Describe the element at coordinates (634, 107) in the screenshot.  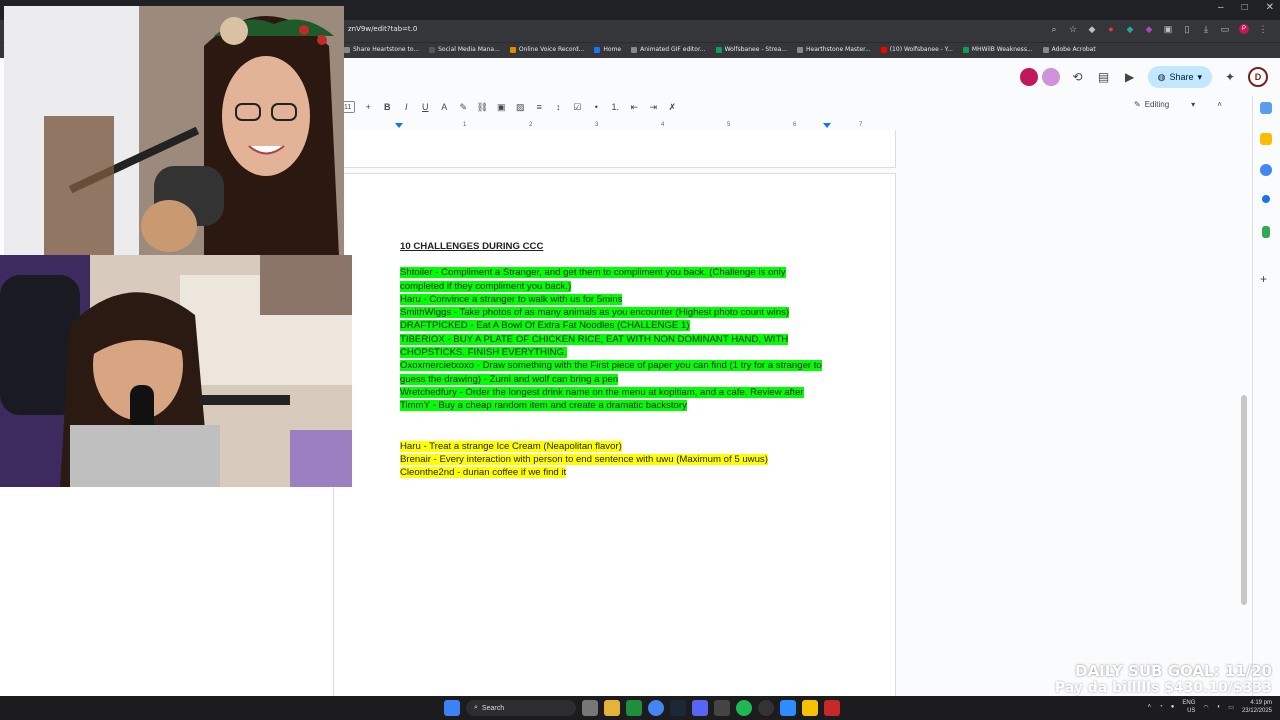
I see `decrease-indent-icon: ⇤` at that location.